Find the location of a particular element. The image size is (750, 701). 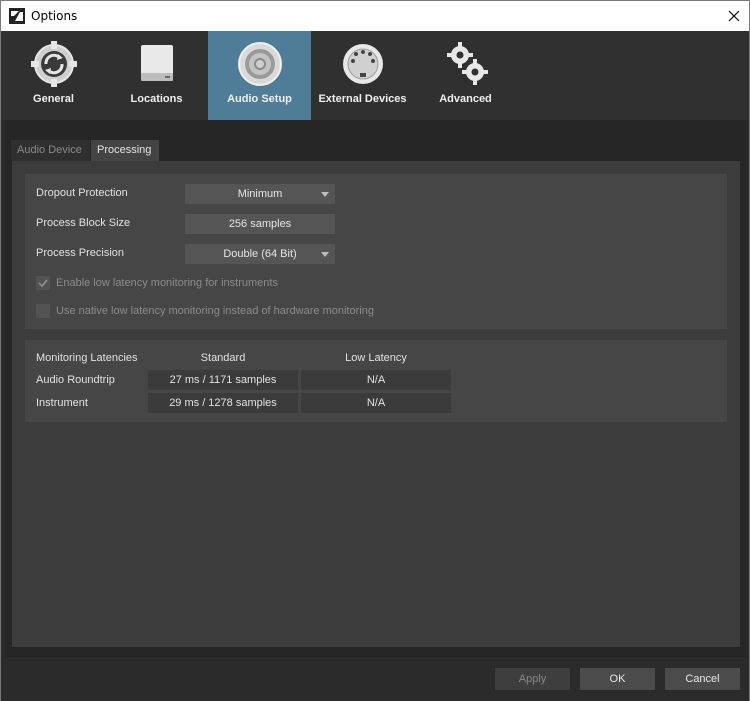

audio-roundtrip-label: Audio Roundtrip is located at coordinates (75, 380).